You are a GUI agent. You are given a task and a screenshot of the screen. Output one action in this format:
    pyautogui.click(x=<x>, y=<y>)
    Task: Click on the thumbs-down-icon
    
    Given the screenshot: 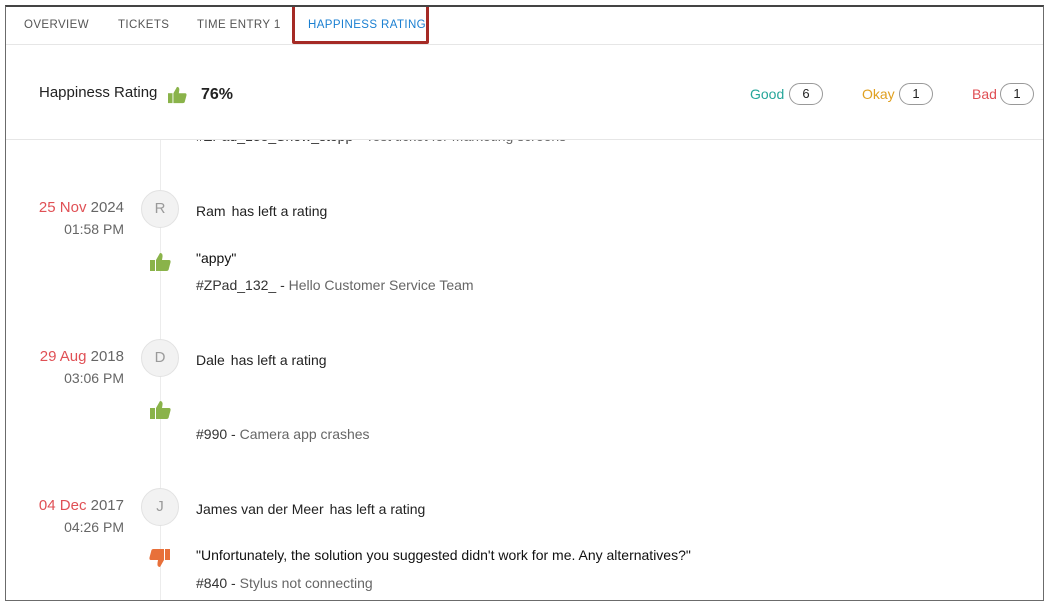 What is the action you would take?
    pyautogui.click(x=159, y=558)
    